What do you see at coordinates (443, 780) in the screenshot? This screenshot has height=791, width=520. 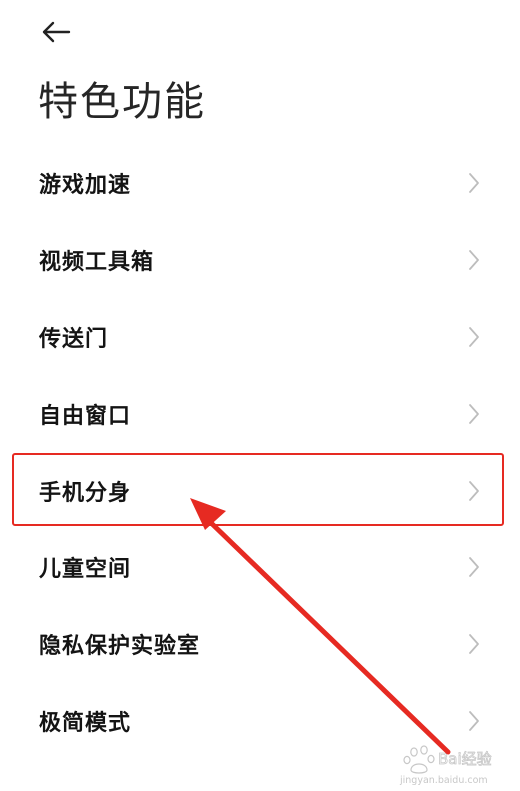 I see `watermark-url: jingyan.baidu.com` at bounding box center [443, 780].